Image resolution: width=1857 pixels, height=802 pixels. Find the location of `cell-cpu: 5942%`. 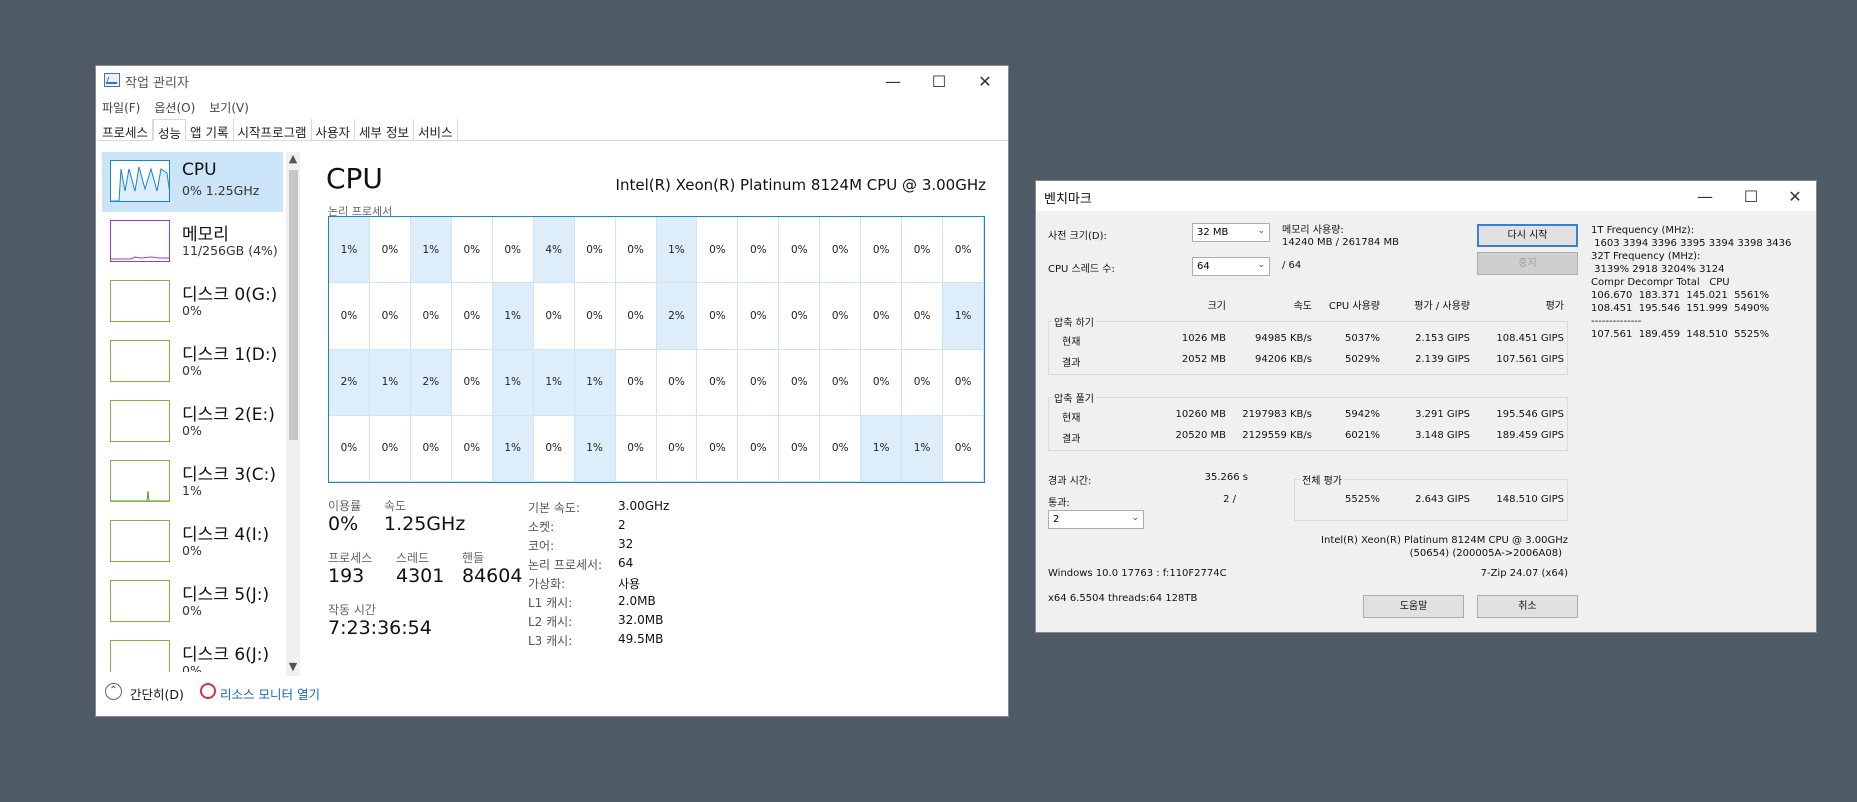

cell-cpu: 5942% is located at coordinates (1362, 414).